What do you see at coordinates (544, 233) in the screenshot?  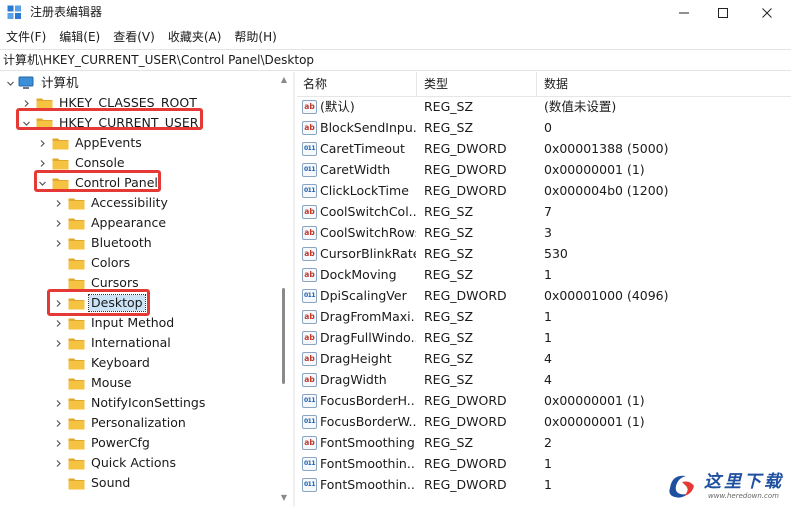 I see `value-row: ab CoolSwitchRows REG_SZ 3` at bounding box center [544, 233].